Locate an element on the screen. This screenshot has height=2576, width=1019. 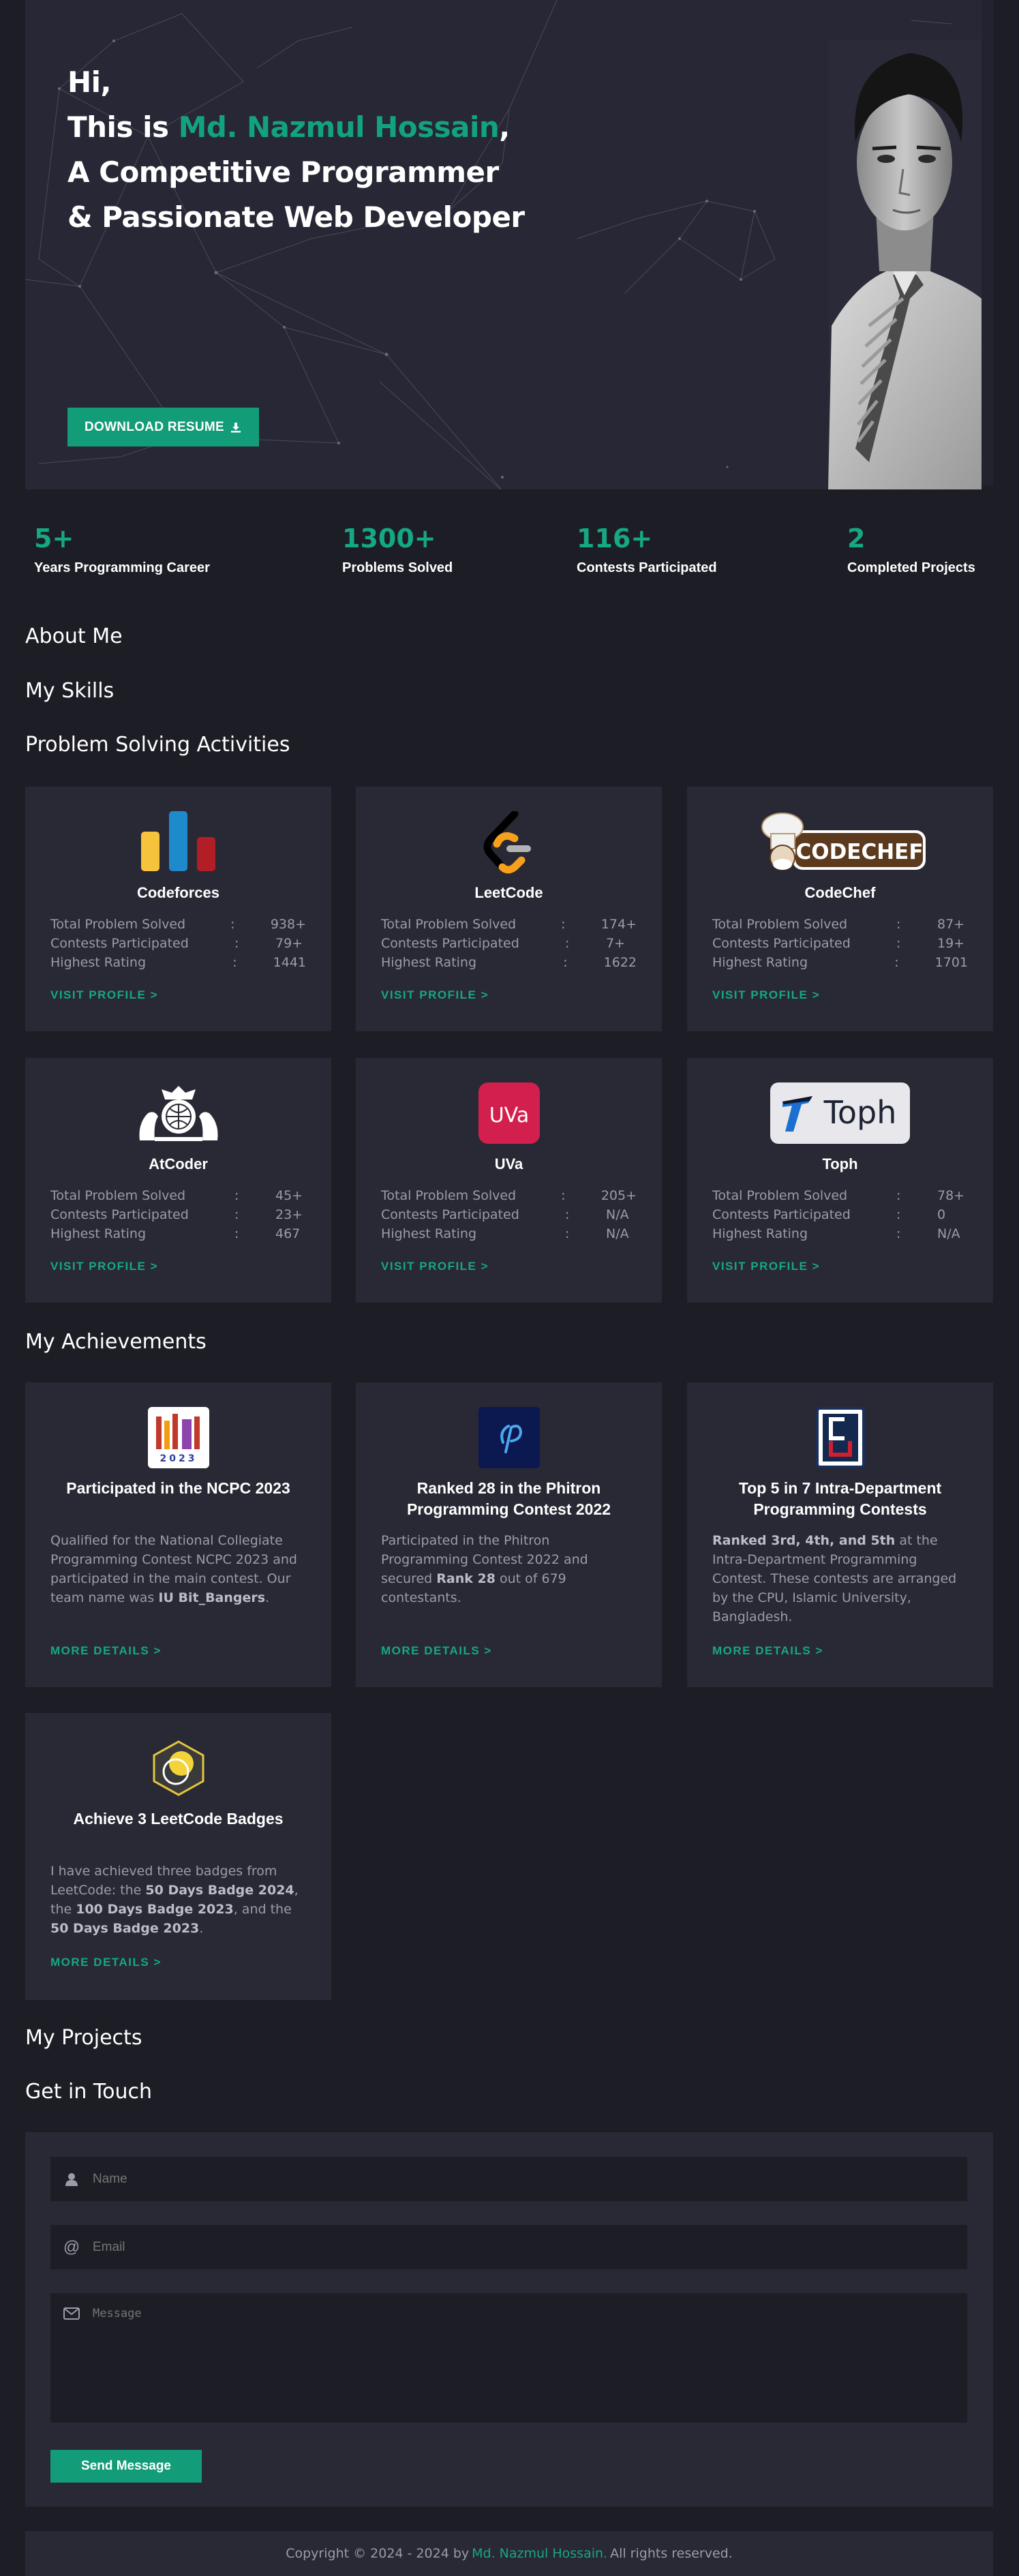
contact-form: @ Send Message is located at coordinates (509, 2319).